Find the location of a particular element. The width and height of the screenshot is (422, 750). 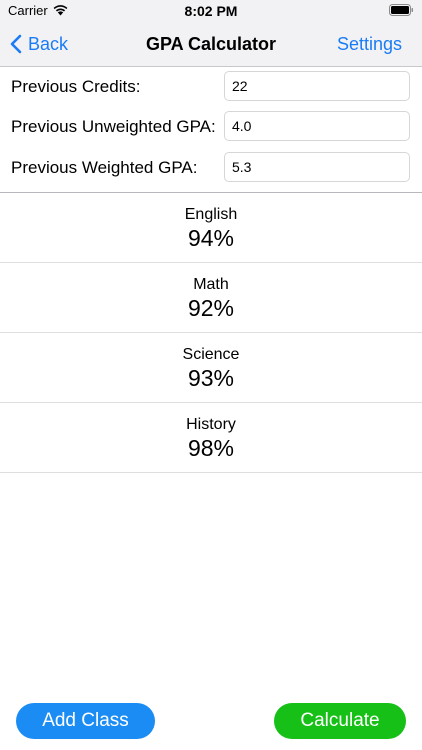

class-row-science: Science 93% is located at coordinates (211, 368).